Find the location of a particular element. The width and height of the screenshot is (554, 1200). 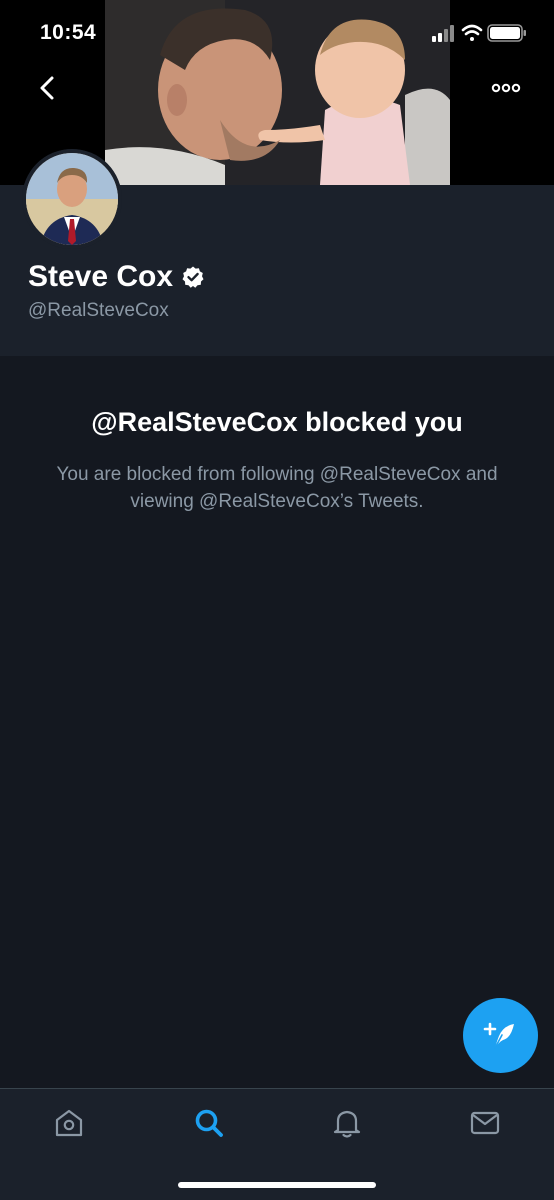

compose-tweet-button is located at coordinates (500, 1035).